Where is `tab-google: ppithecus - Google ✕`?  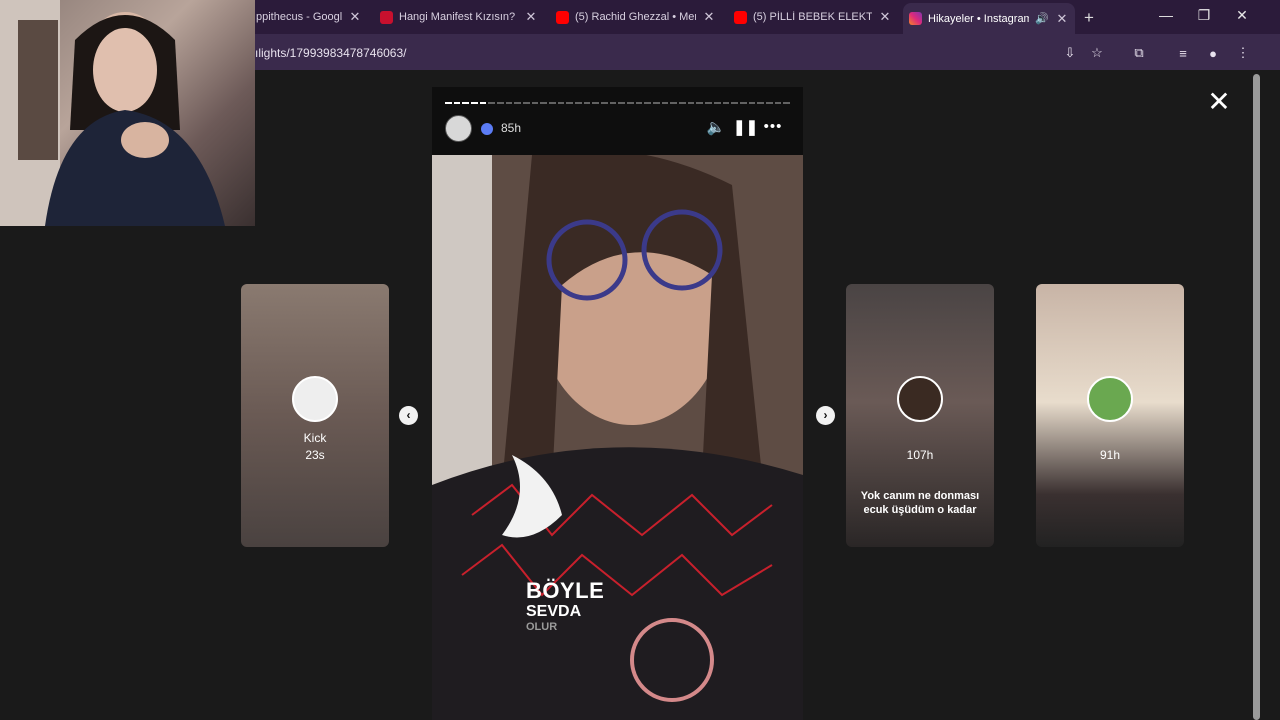
tab-google: ppithecus - Google ✕ is located at coordinates (309, 17).